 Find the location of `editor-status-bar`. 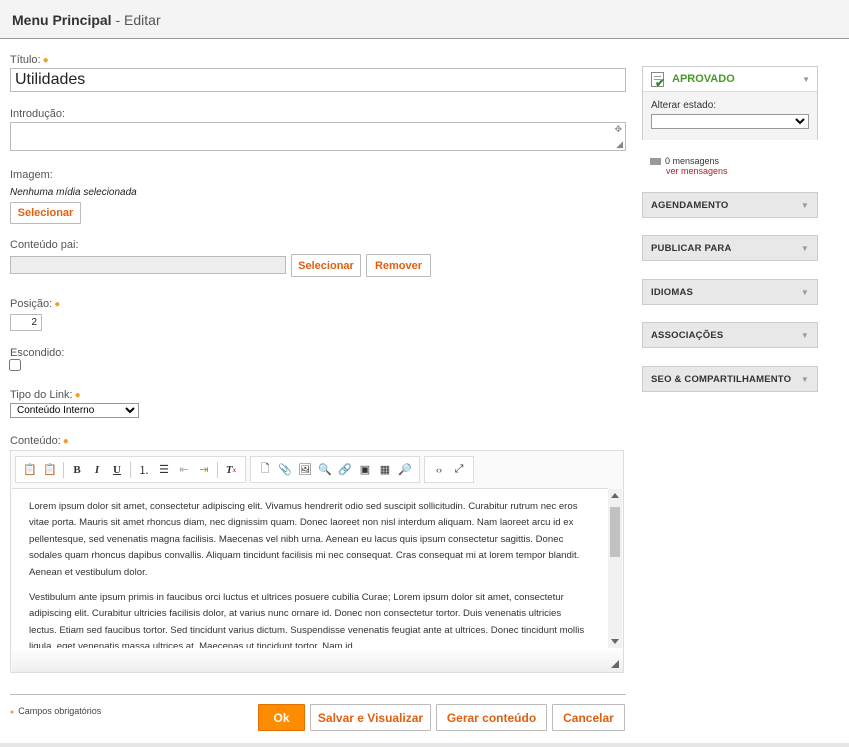

editor-status-bar is located at coordinates (317, 660).